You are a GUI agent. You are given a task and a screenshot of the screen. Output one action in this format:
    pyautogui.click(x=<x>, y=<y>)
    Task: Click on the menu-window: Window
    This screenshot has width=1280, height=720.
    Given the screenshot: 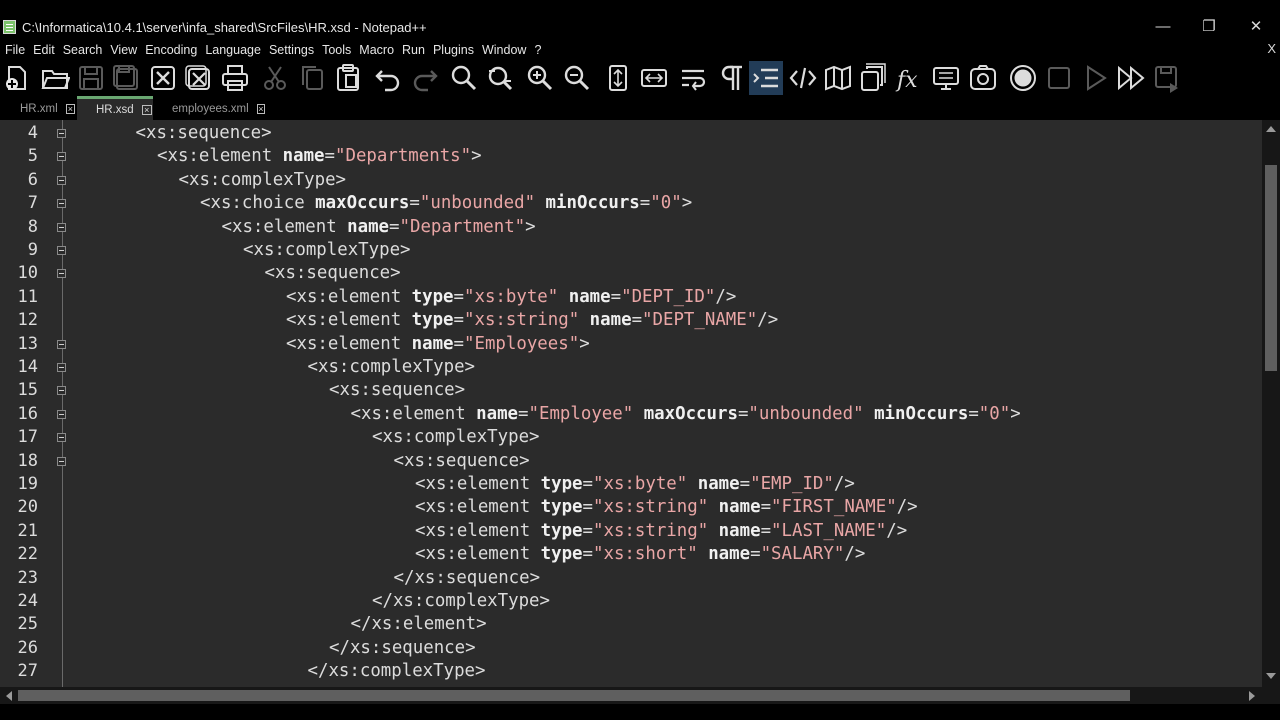 What is the action you would take?
    pyautogui.click(x=503, y=50)
    